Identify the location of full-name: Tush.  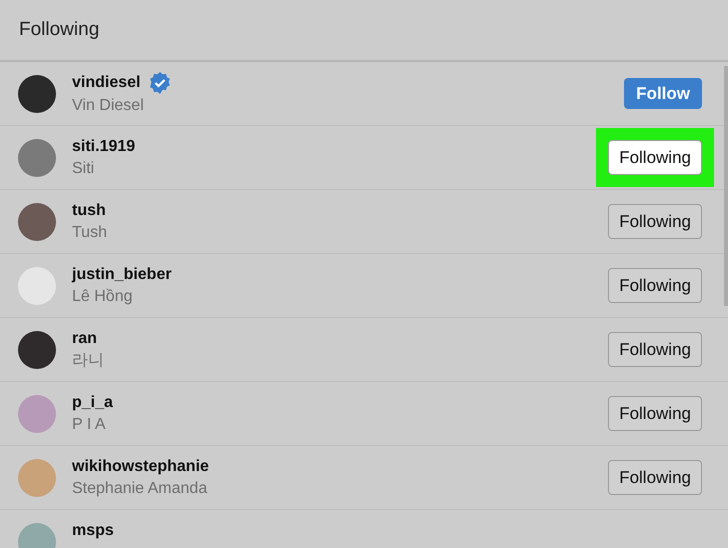
(90, 232).